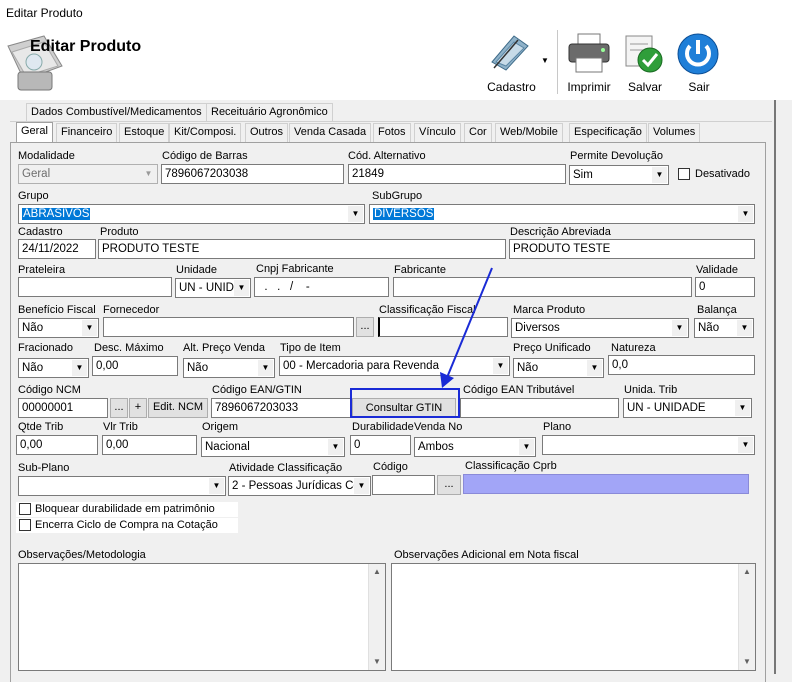 The image size is (792, 682). I want to click on classificacao-cprb-field, so click(606, 484).